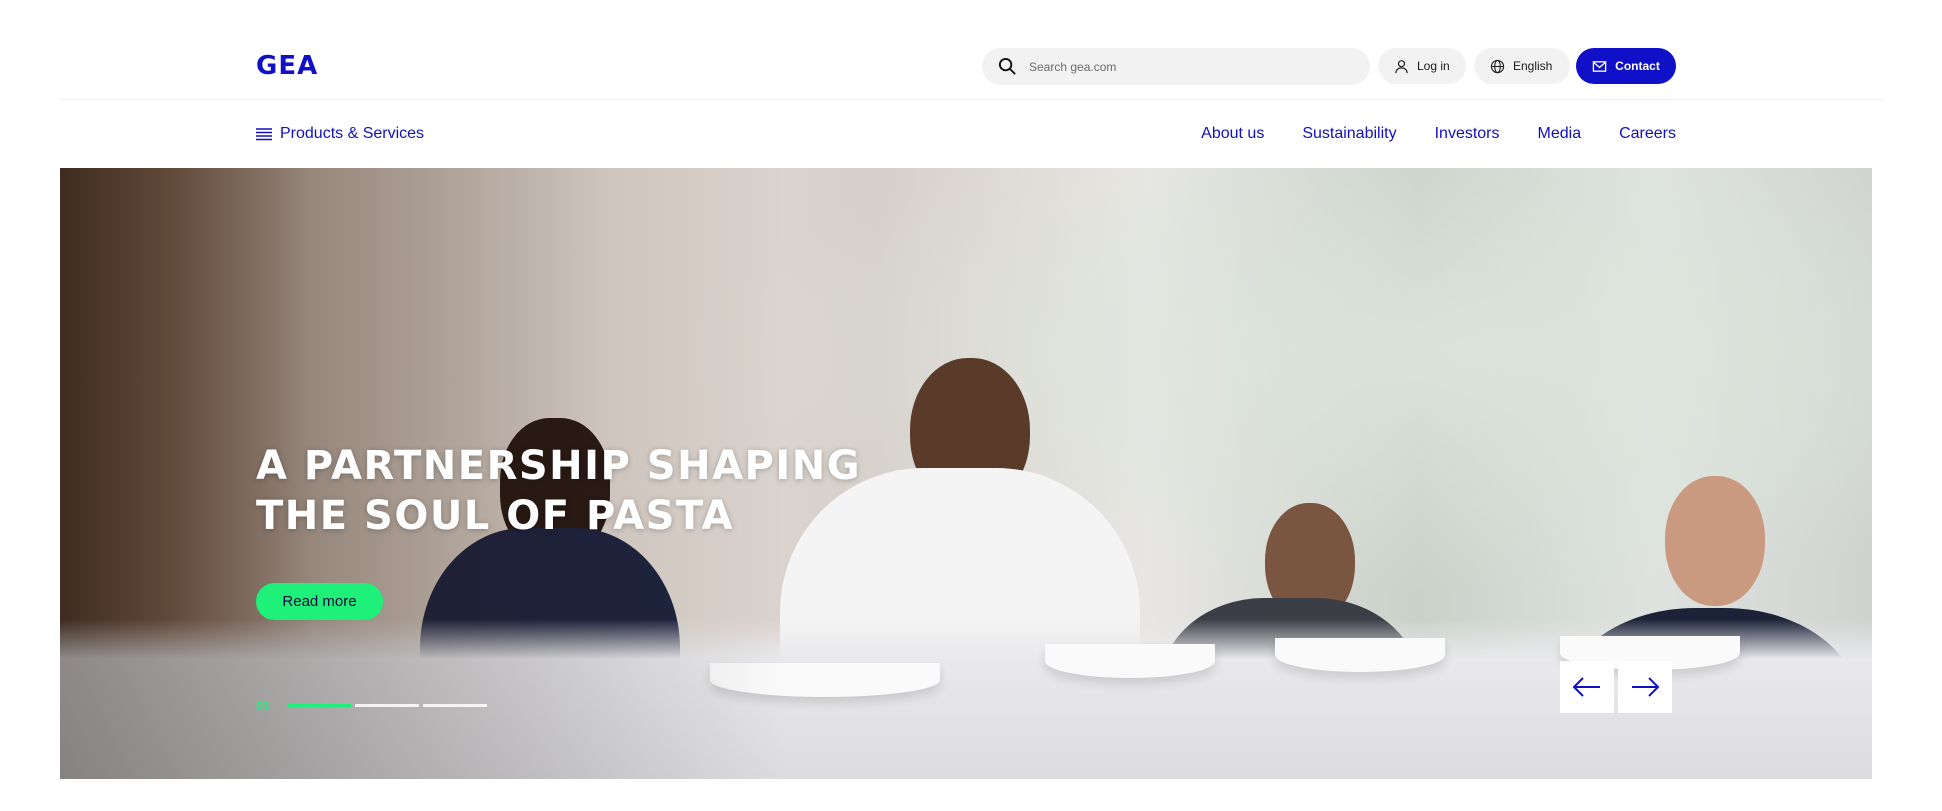 The image size is (1942, 811). I want to click on previous-slide-button, so click(1587, 687).